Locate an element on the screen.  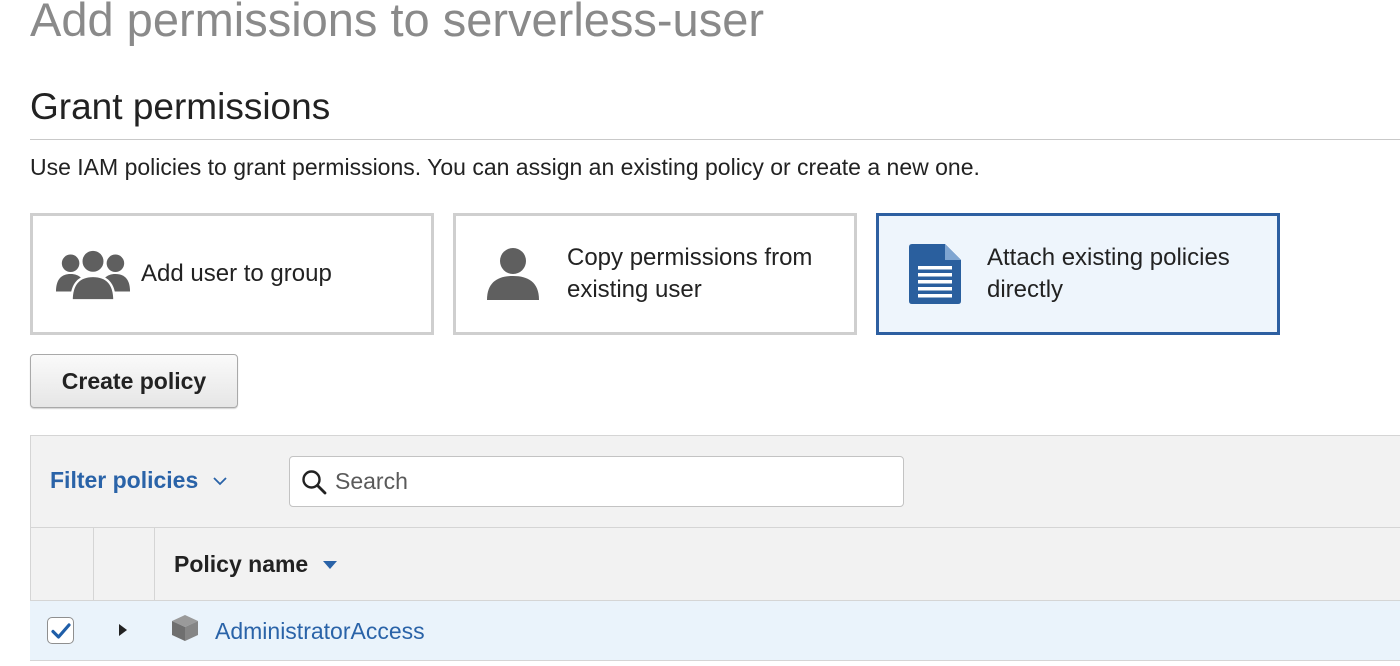
option-label-line-1: Copy permissions from is located at coordinates (690, 257).